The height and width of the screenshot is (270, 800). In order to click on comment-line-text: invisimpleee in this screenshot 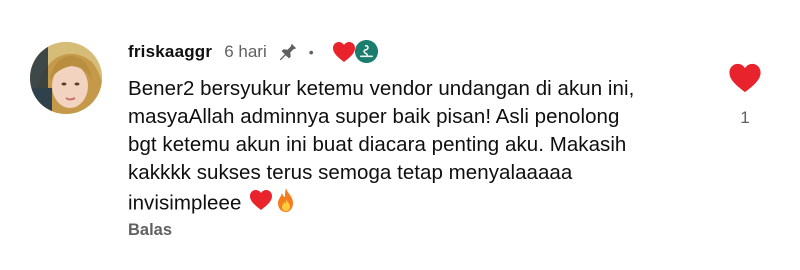, I will do `click(185, 203)`.